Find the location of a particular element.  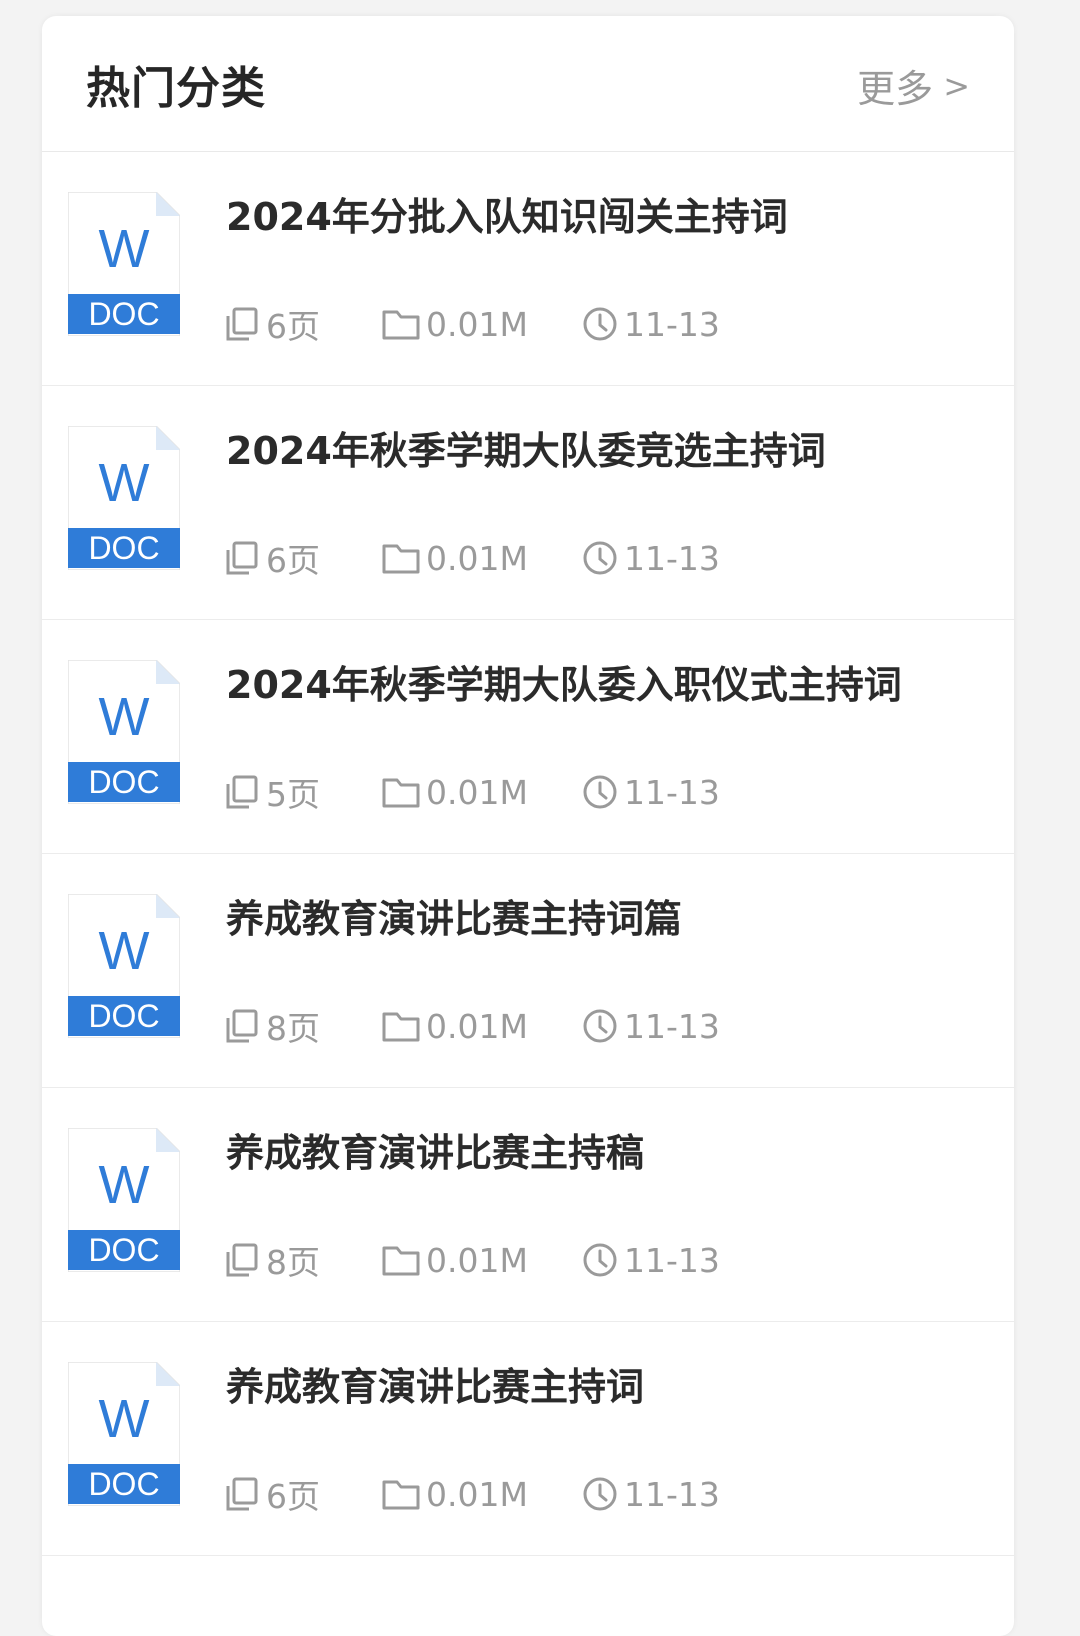

document-list-item: W DOC 养成教育演讲比赛主持词 6页 0.01M 11-13 is located at coordinates (528, 1439).